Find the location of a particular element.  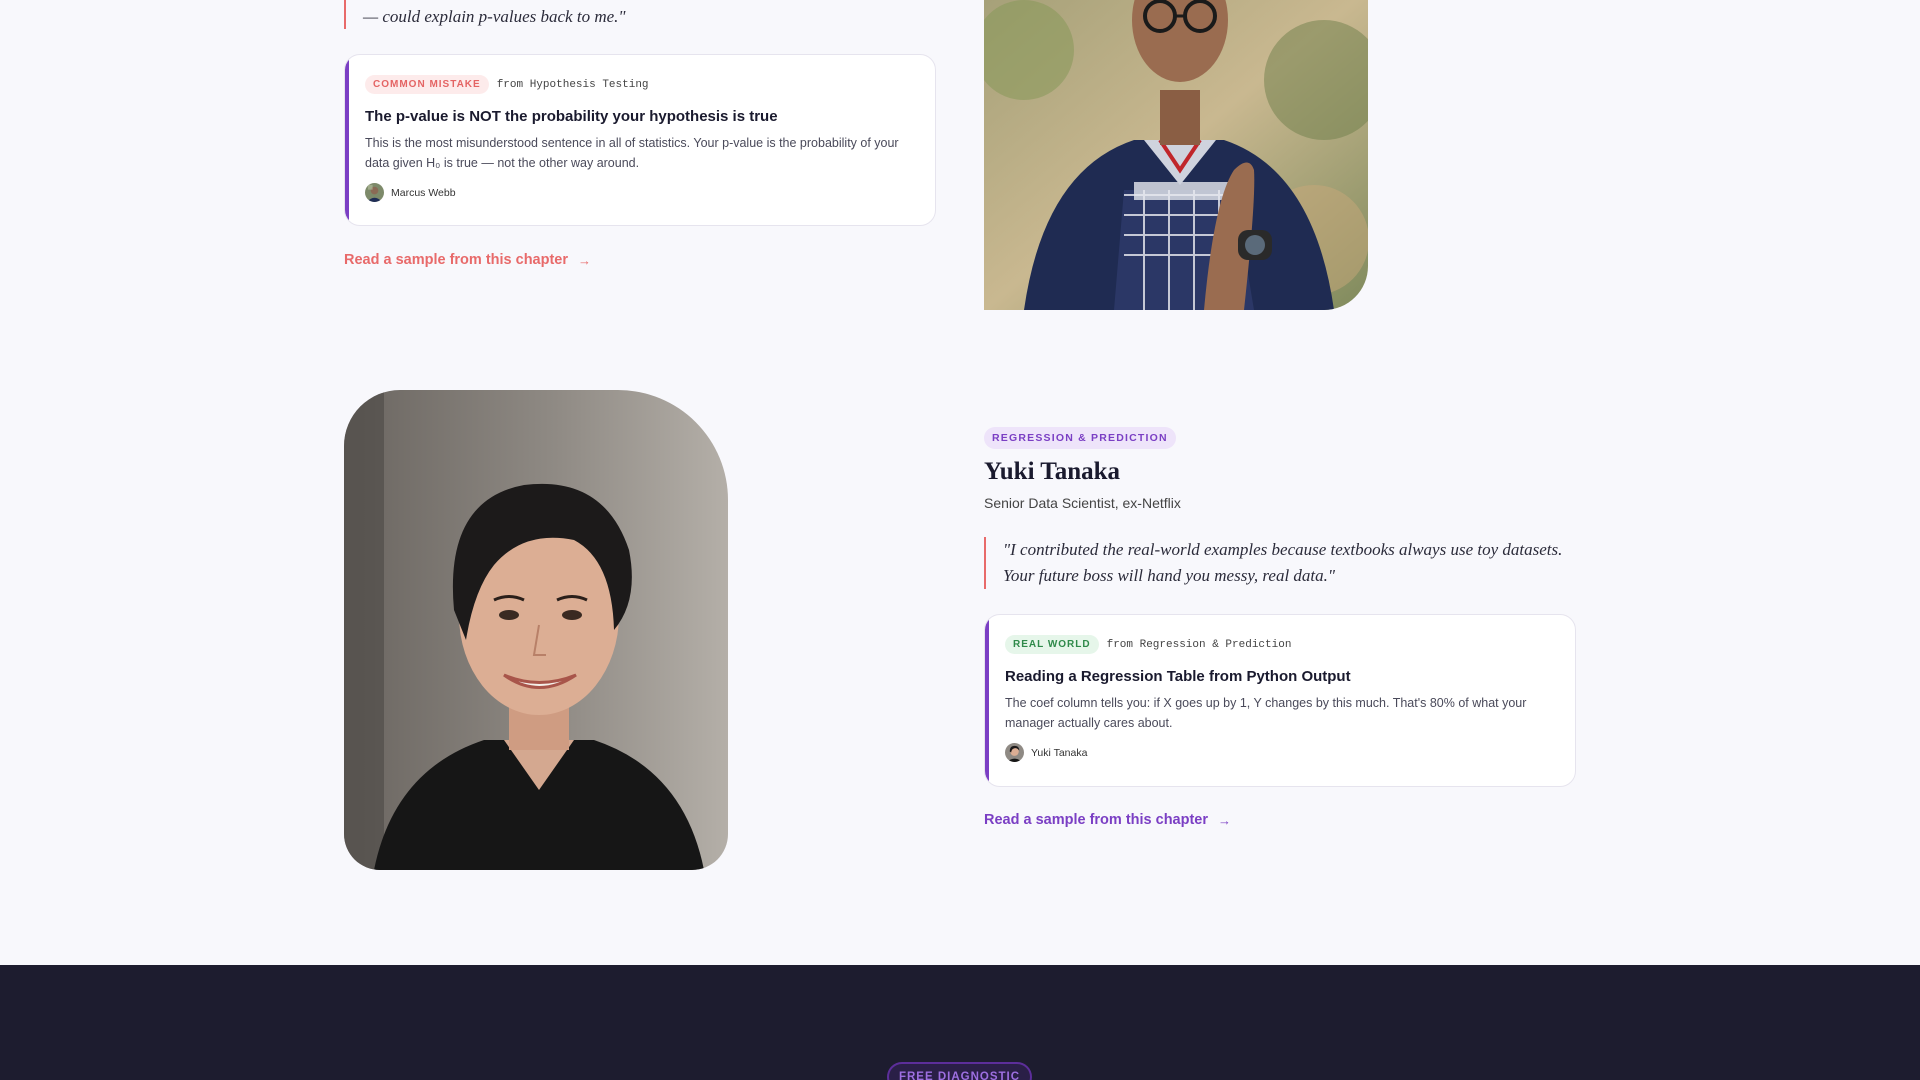

author-name: Marcus Webb is located at coordinates (423, 192).